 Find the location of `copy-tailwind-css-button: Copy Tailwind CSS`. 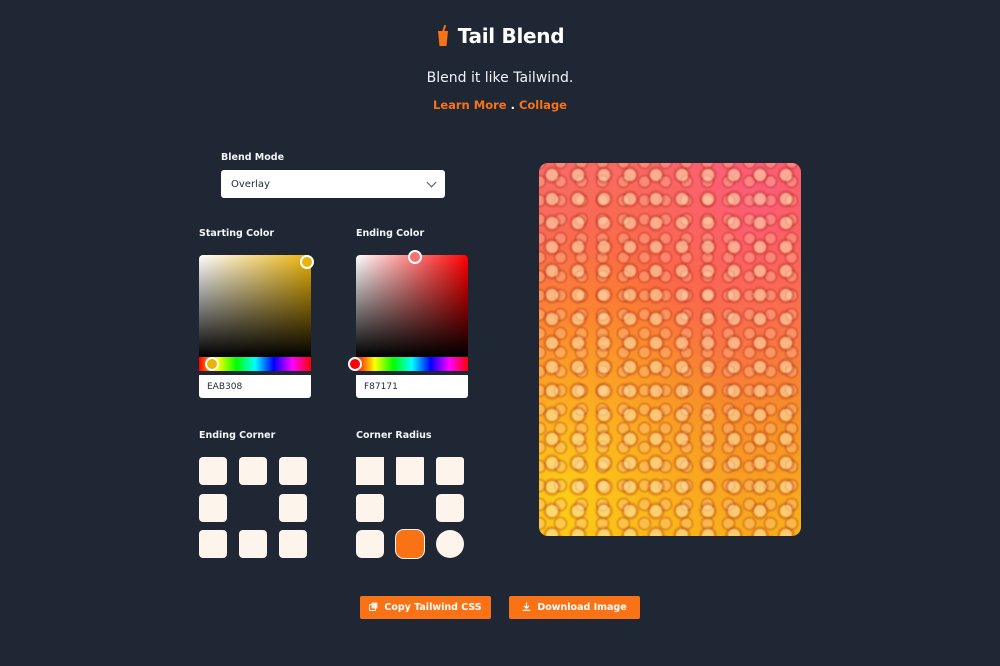

copy-tailwind-css-button: Copy Tailwind CSS is located at coordinates (425, 607).